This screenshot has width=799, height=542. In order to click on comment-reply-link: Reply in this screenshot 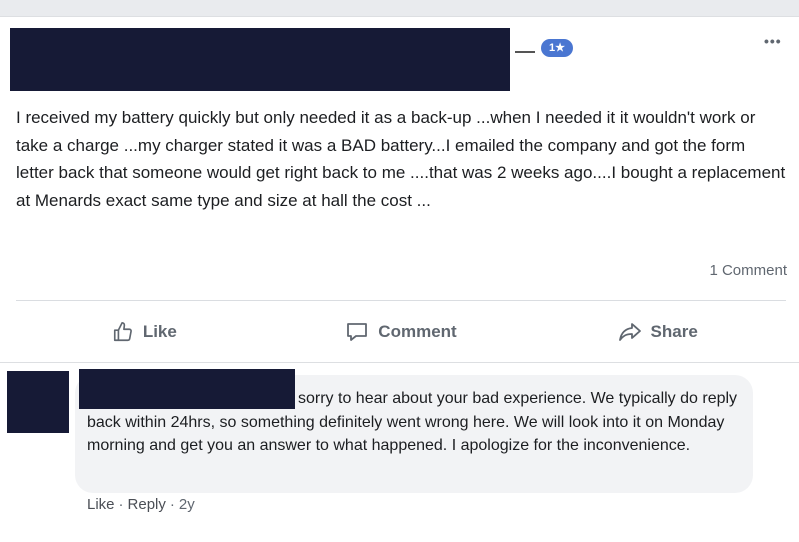, I will do `click(147, 504)`.